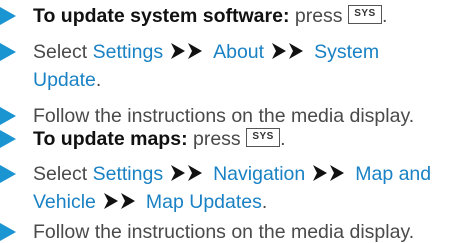  I want to click on step-heading: To update system software:, so click(161, 16).